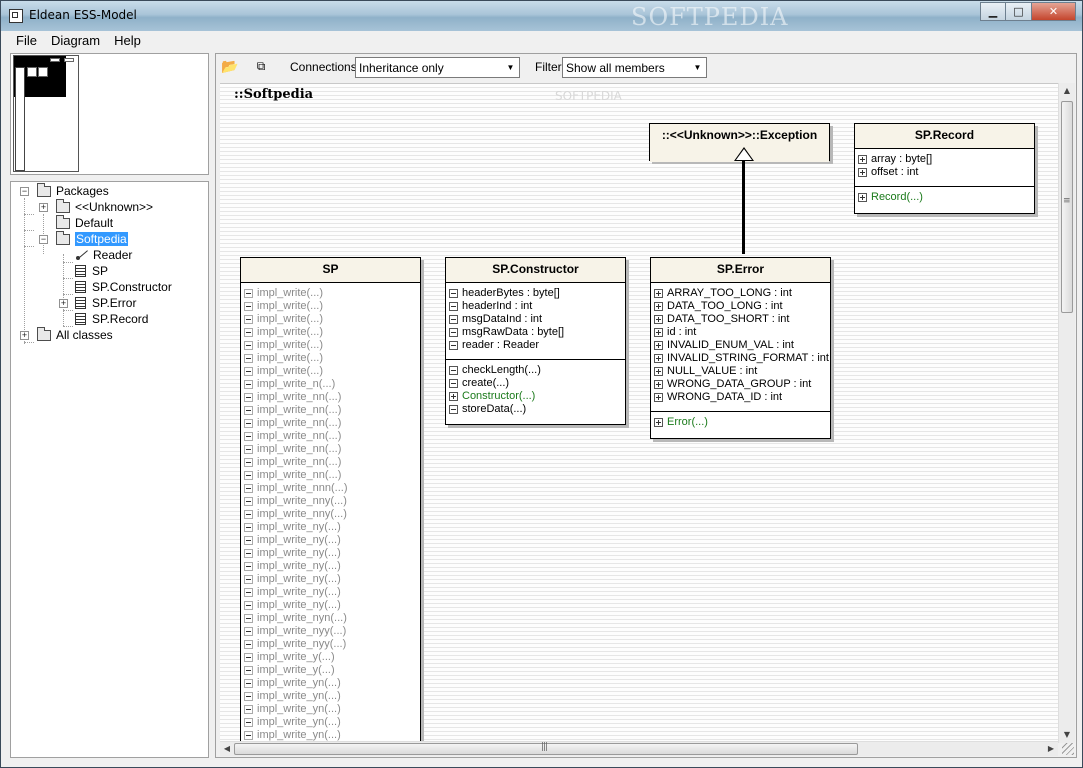  Describe the element at coordinates (63, 303) in the screenshot. I see `expand-sp-error-toggle: +` at that location.